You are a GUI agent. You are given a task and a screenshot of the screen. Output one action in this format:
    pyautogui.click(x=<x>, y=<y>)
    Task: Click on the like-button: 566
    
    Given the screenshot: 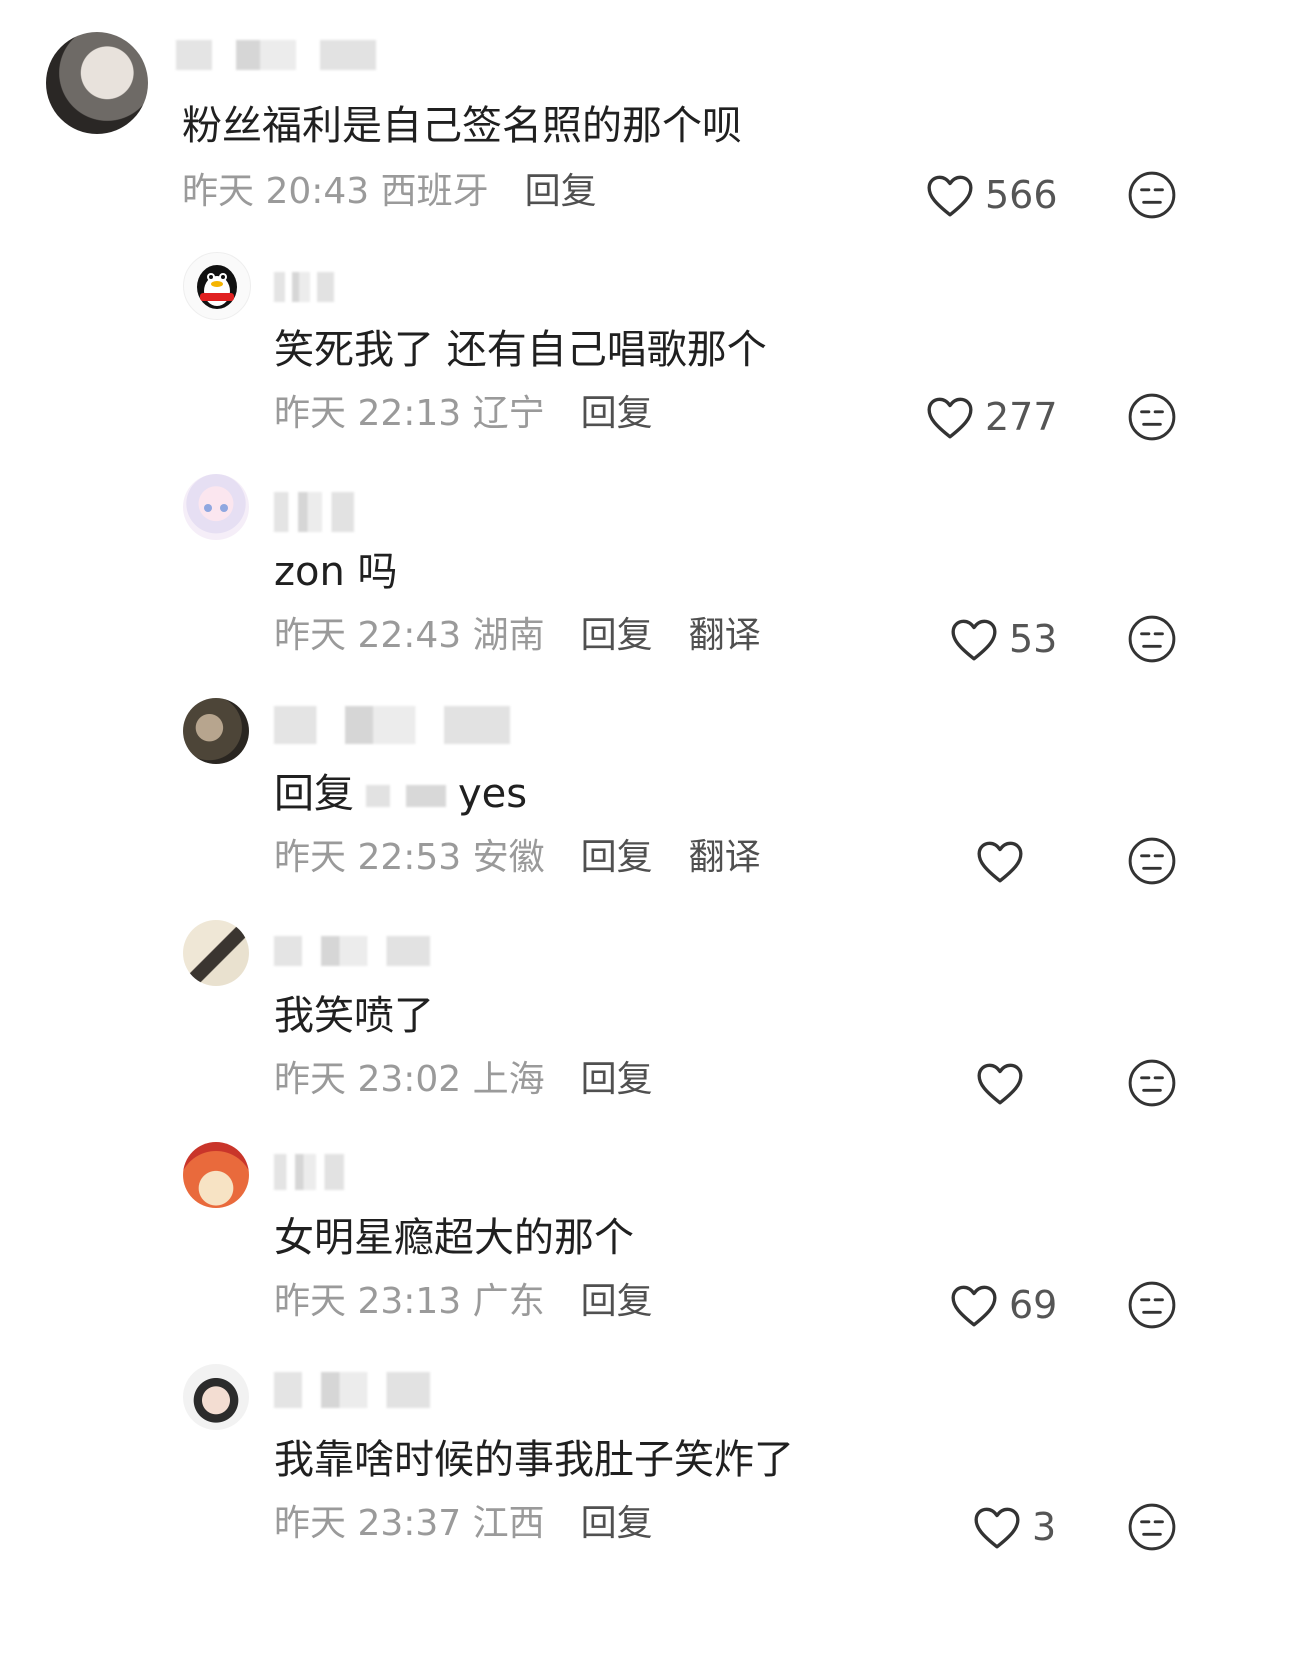 What is the action you would take?
    pyautogui.click(x=991, y=195)
    